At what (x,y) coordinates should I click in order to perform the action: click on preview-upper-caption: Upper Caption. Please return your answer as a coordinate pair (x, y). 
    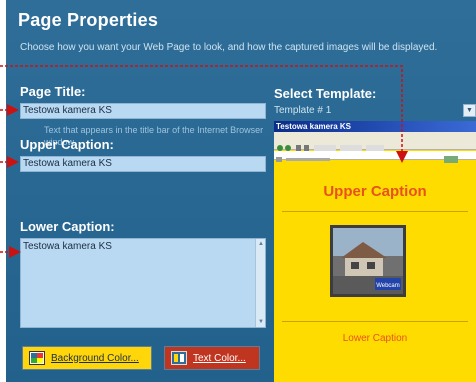
    Looking at the image, I should click on (375, 191).